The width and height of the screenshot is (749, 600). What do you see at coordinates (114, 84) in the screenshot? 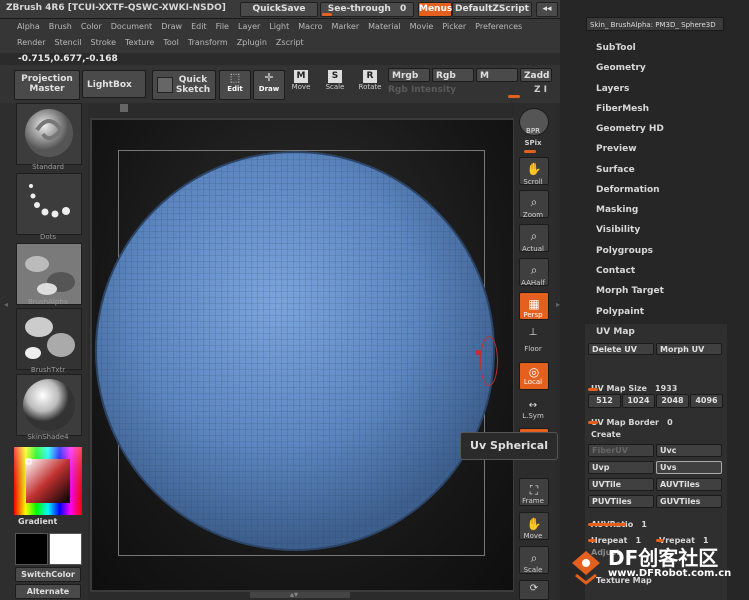
I see `lightbox-button: LightBox` at bounding box center [114, 84].